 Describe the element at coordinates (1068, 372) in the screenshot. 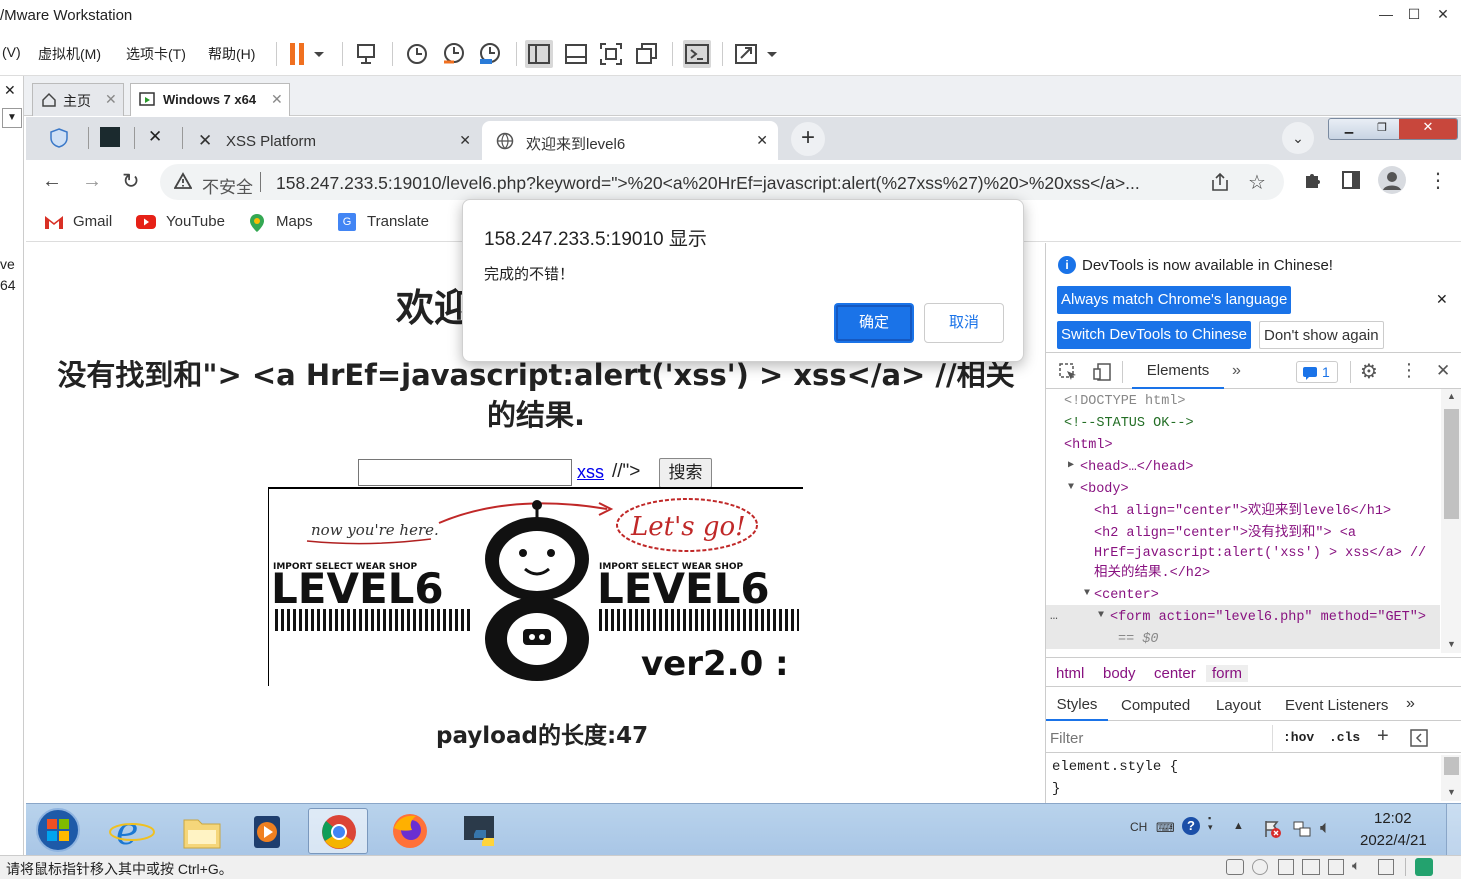

I see `inspect-element-icon` at that location.